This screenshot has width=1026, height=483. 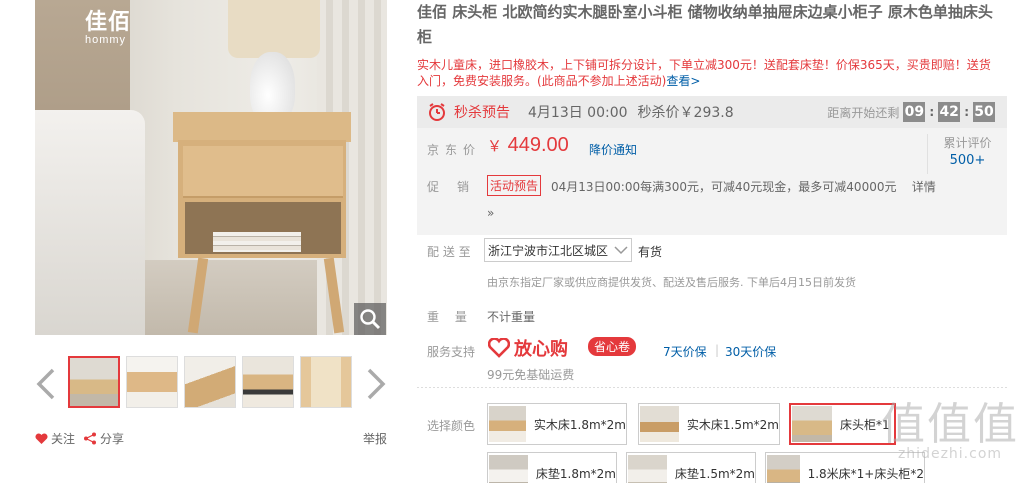 I want to click on color-option-label: 实木床1.8m*2m, so click(x=579, y=424).